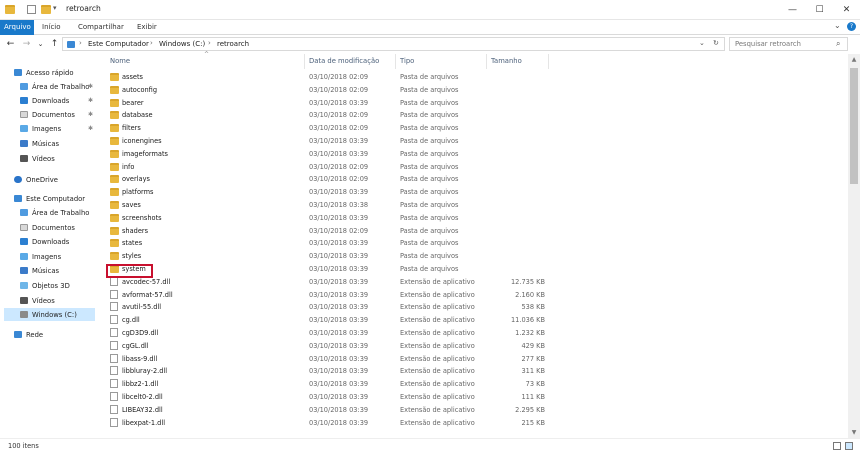  I want to click on nav-network: Rede, so click(28, 334).